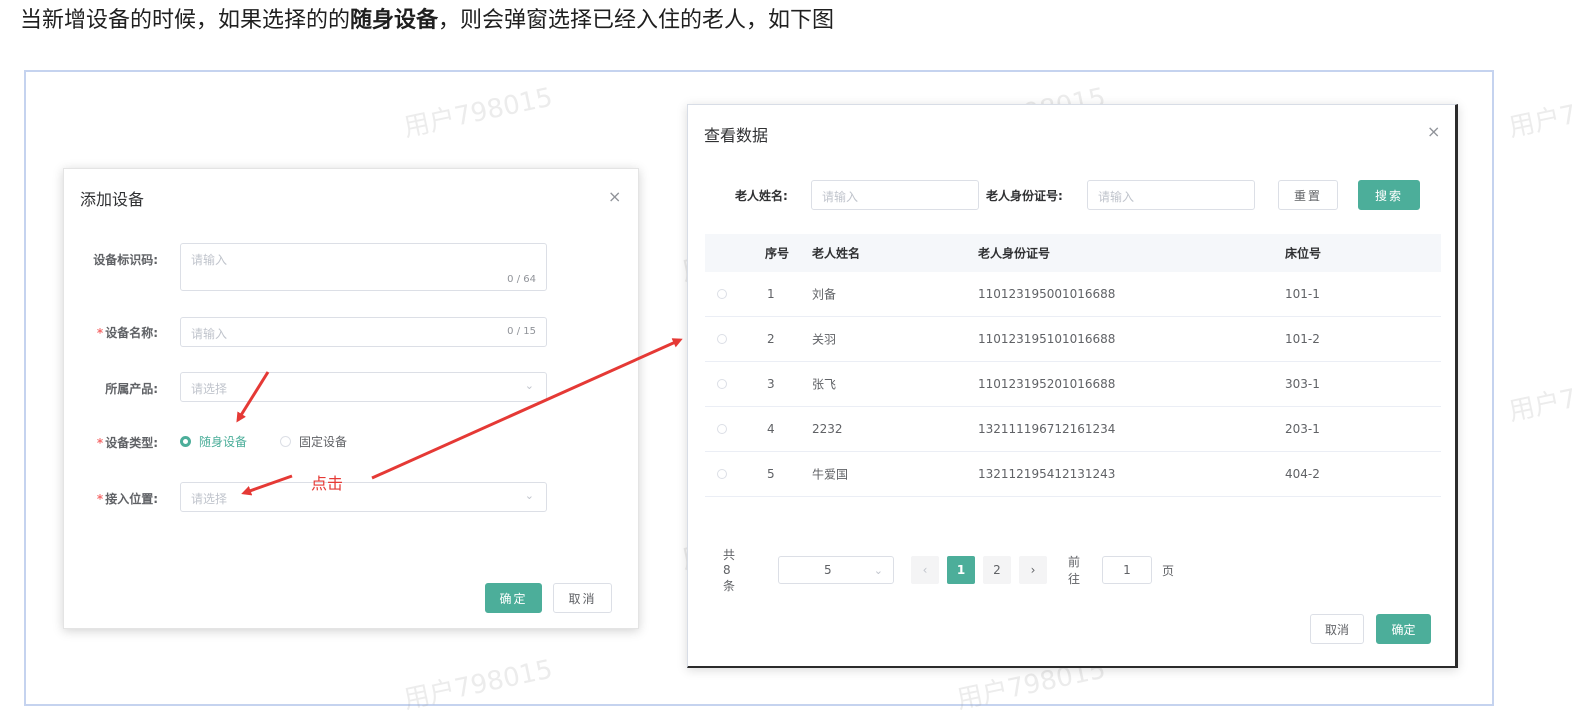 This screenshot has height=712, width=1572. What do you see at coordinates (131, 389) in the screenshot?
I see `product-label: 所属产品:` at bounding box center [131, 389].